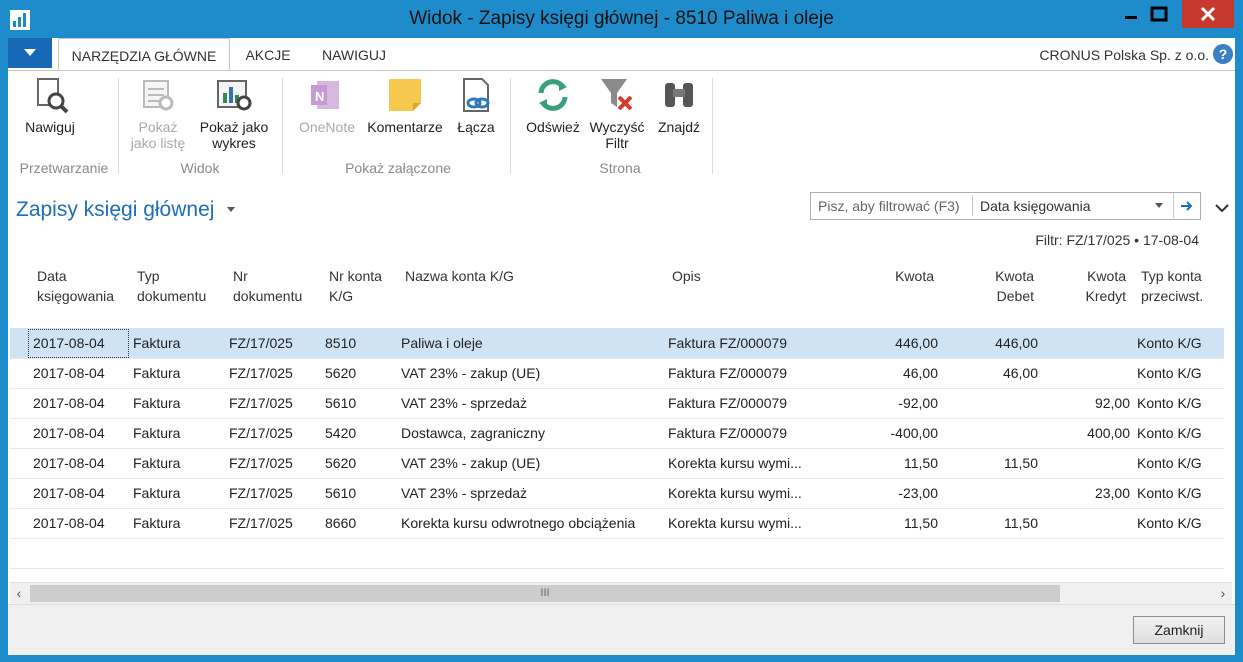 Image resolution: width=1243 pixels, height=662 pixels. What do you see at coordinates (530, 276) in the screenshot?
I see `header-nazwa-konta: Nazwa konta K/G` at bounding box center [530, 276].